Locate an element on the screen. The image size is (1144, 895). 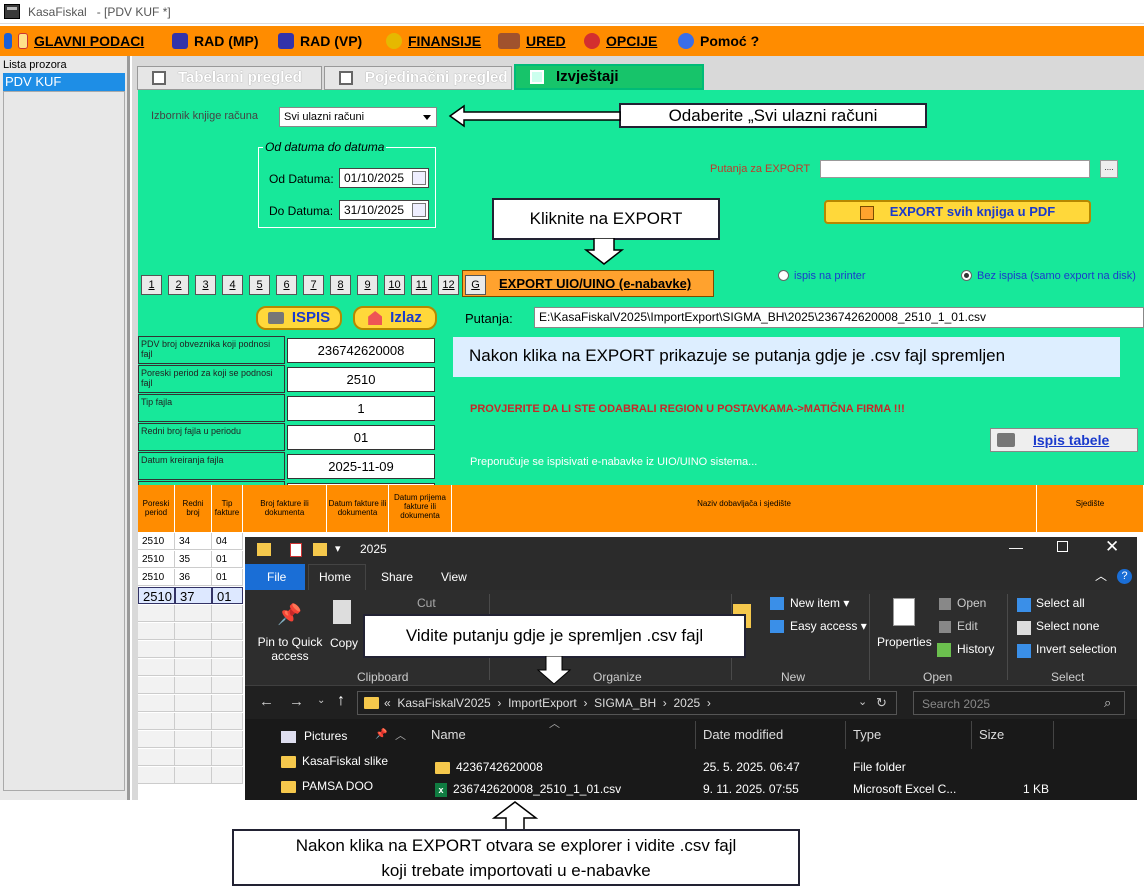
month-button: 6 is located at coordinates (286, 285).